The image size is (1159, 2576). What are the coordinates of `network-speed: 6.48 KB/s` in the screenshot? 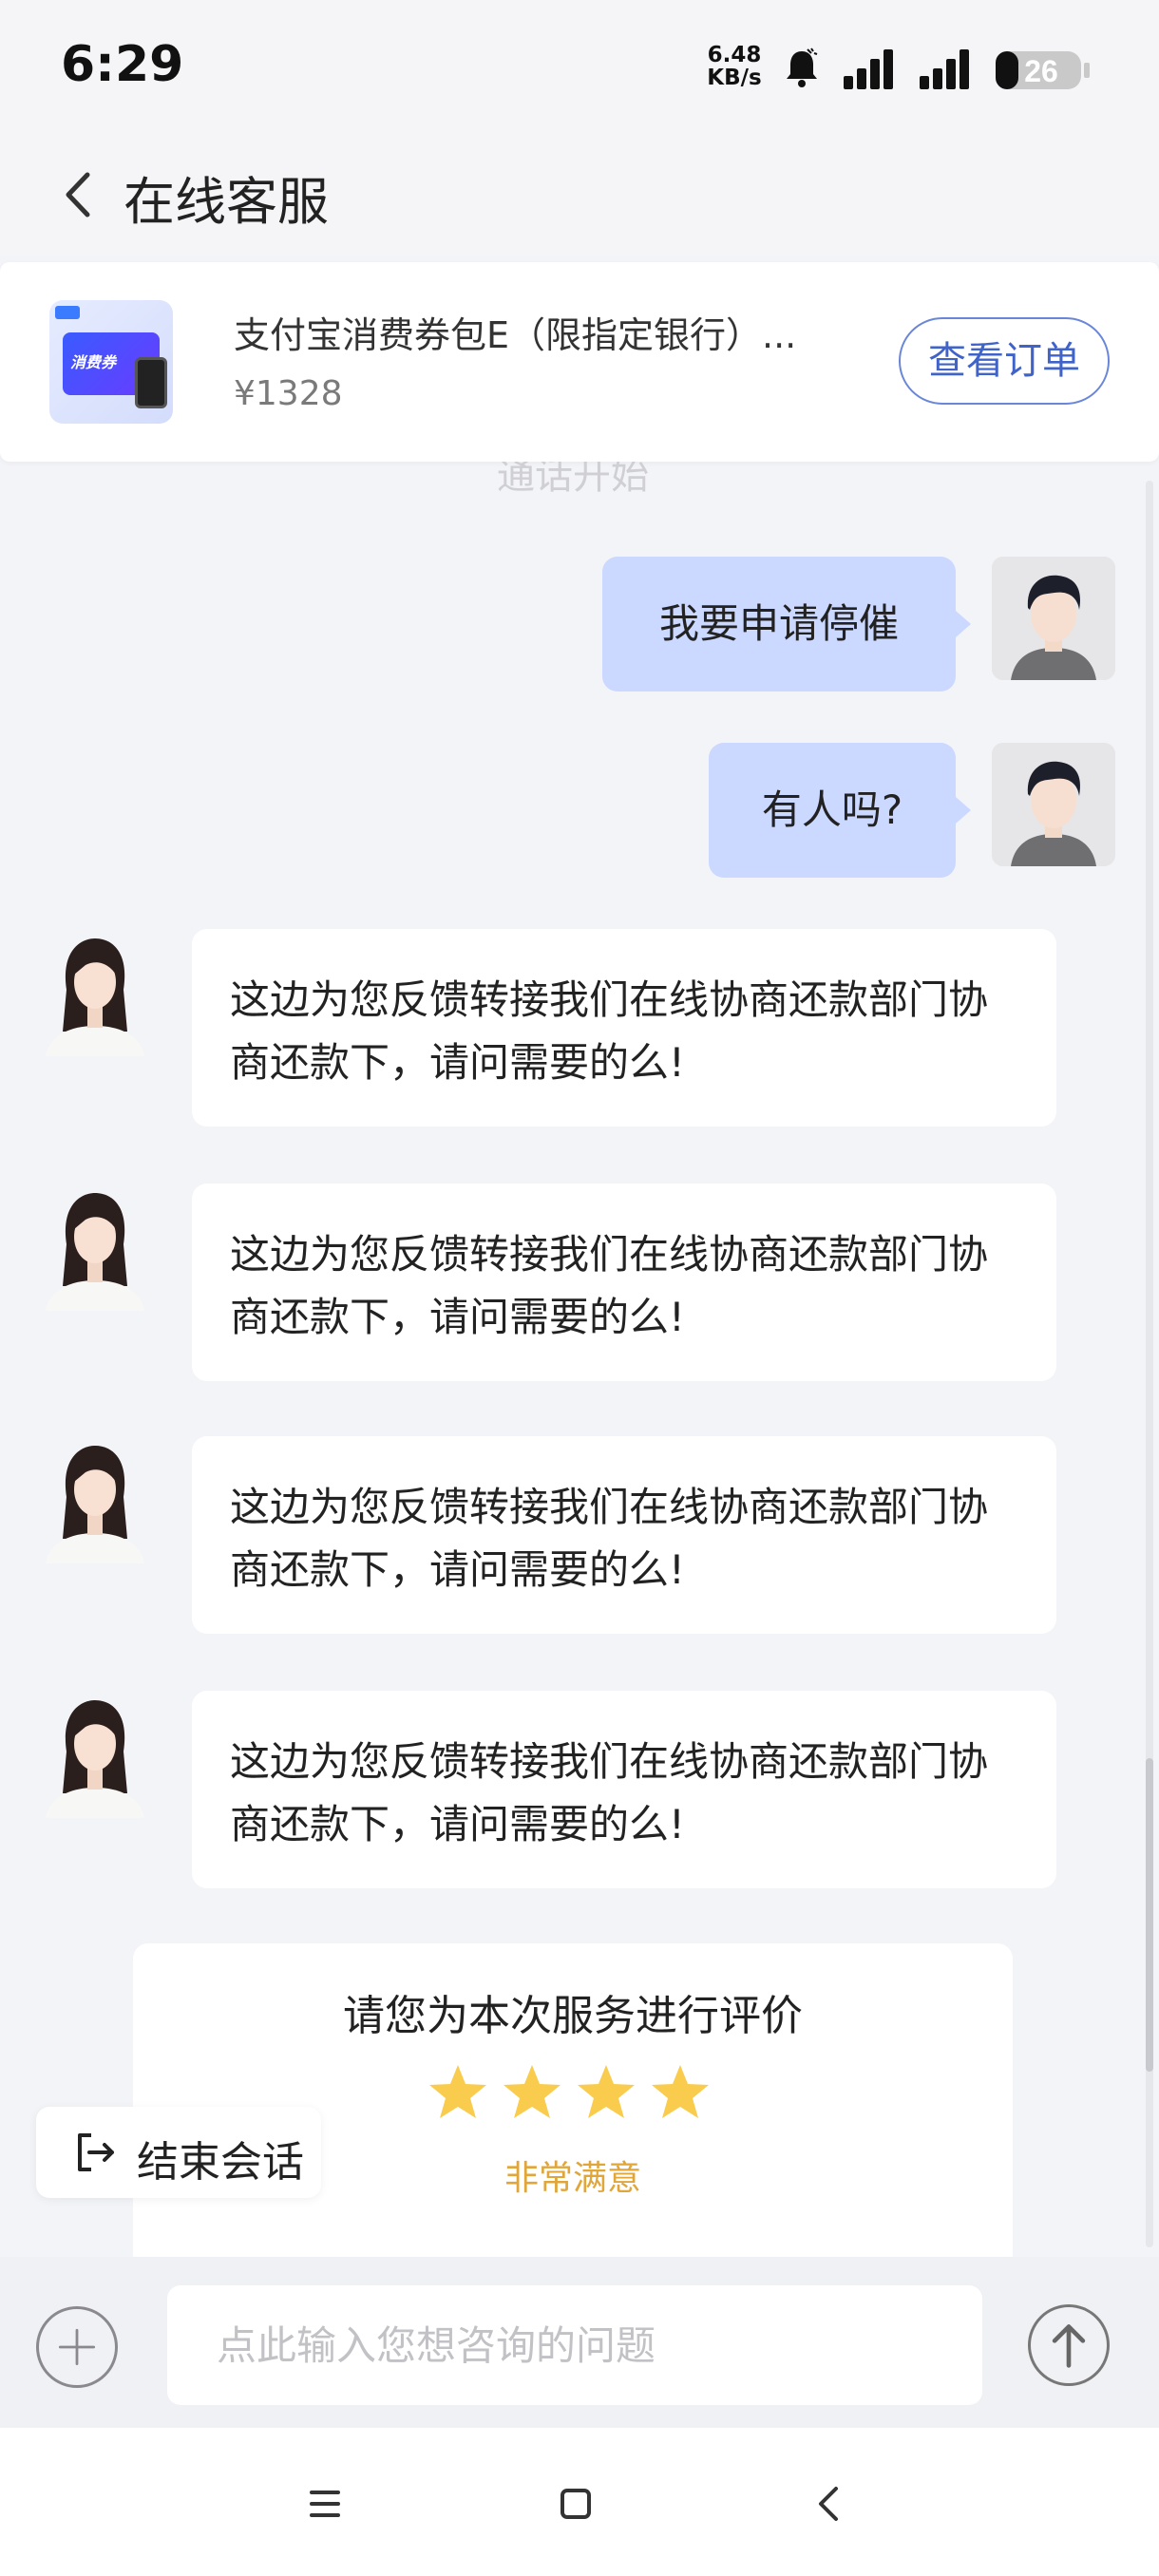 It's located at (734, 66).